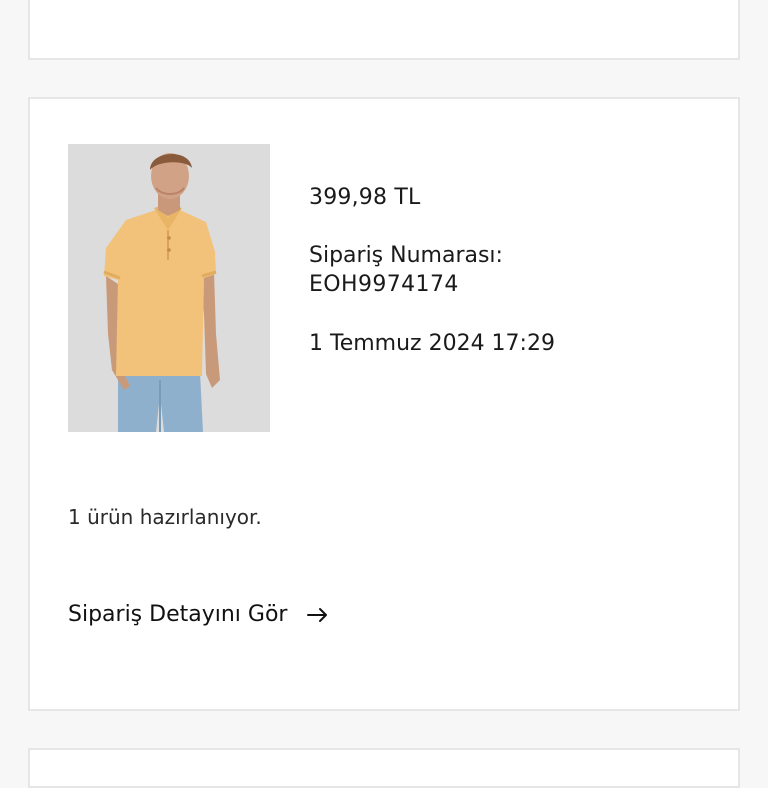 This screenshot has height=788, width=768. I want to click on order-number-label: Sipariş Numarası:, so click(406, 255).